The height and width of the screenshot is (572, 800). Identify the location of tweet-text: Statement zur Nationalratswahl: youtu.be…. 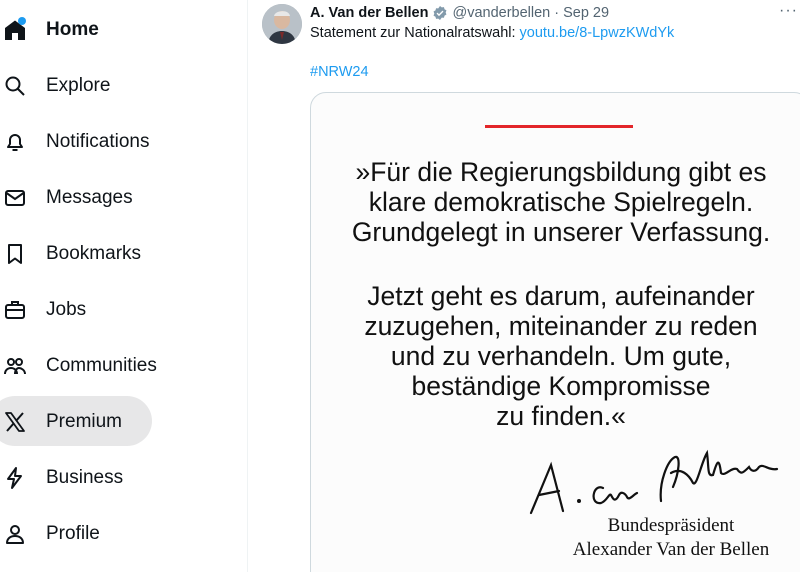
(492, 33).